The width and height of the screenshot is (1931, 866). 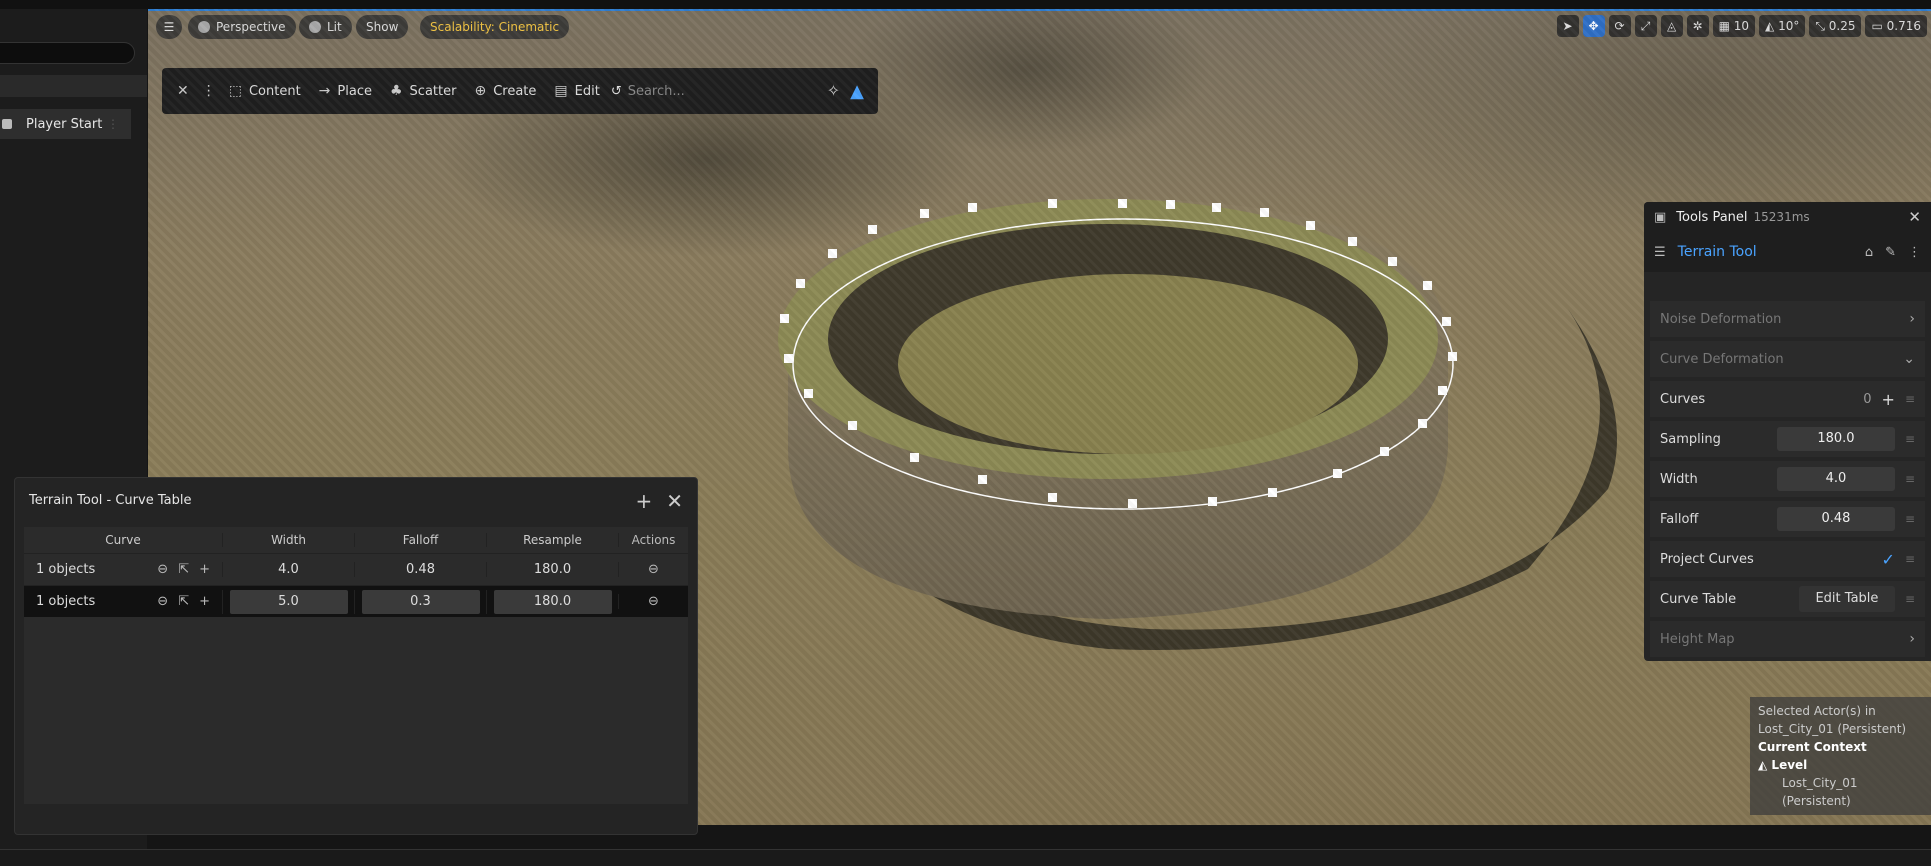 What do you see at coordinates (433, 91) in the screenshot?
I see `scatter-label: Scatter` at bounding box center [433, 91].